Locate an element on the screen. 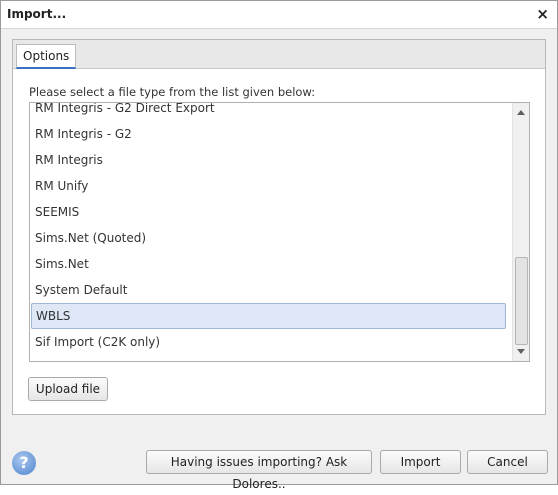  list-item: RM Unify is located at coordinates (268, 186).